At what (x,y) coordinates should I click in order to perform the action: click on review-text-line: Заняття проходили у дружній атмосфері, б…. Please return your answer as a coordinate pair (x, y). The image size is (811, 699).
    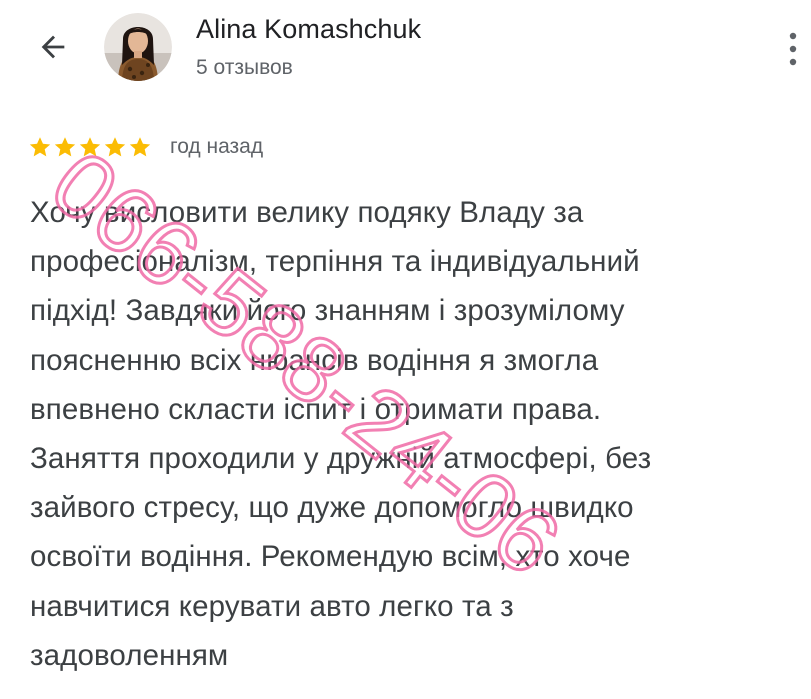
    Looking at the image, I should click on (341, 459).